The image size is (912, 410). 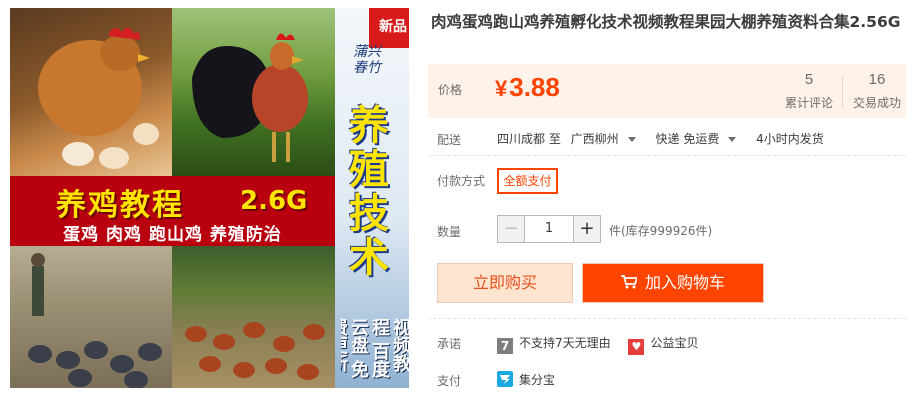 I want to click on product-title: 肉鸡蛋鸡跑山鸡养殖孵化技术视频教程果园大棚养殖资料合集2.56G, so click(x=666, y=22).